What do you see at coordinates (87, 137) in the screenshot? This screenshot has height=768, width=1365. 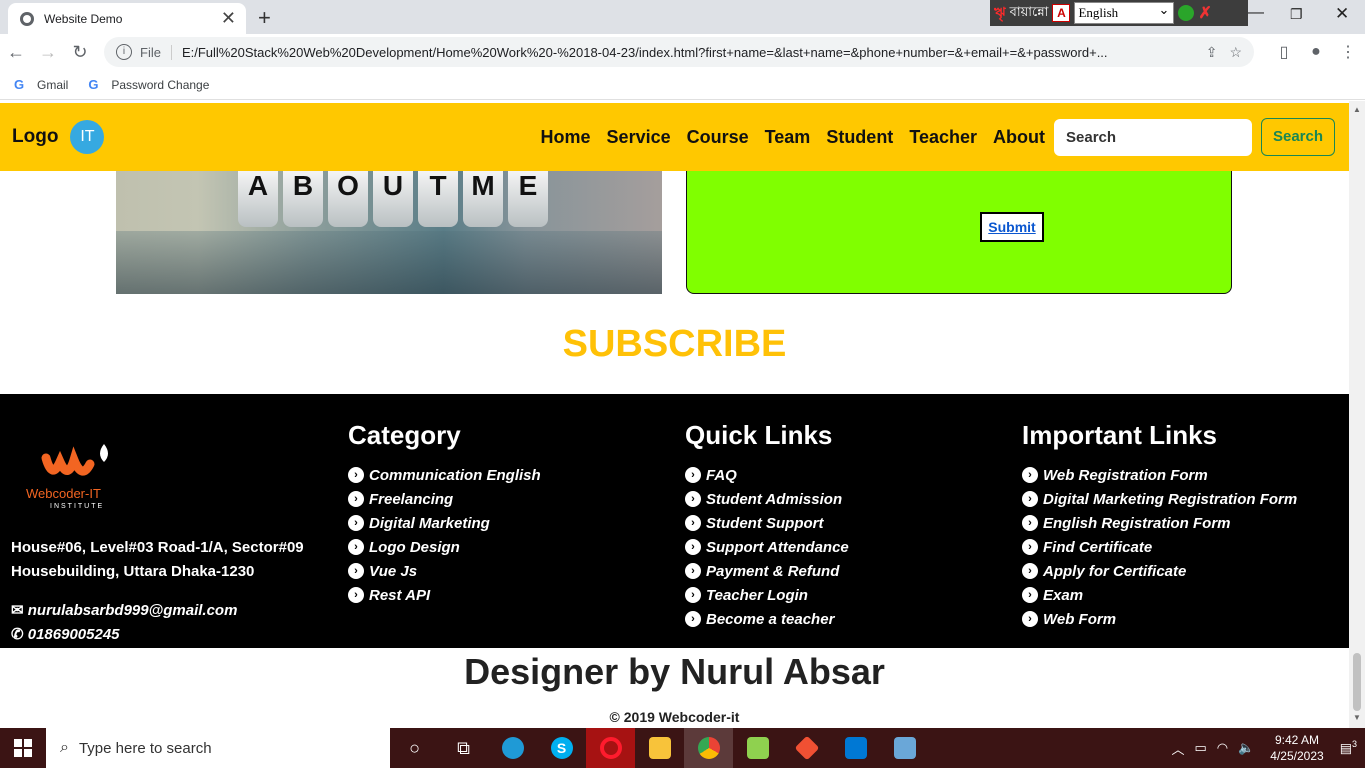 I see `logo-badge: IT` at bounding box center [87, 137].